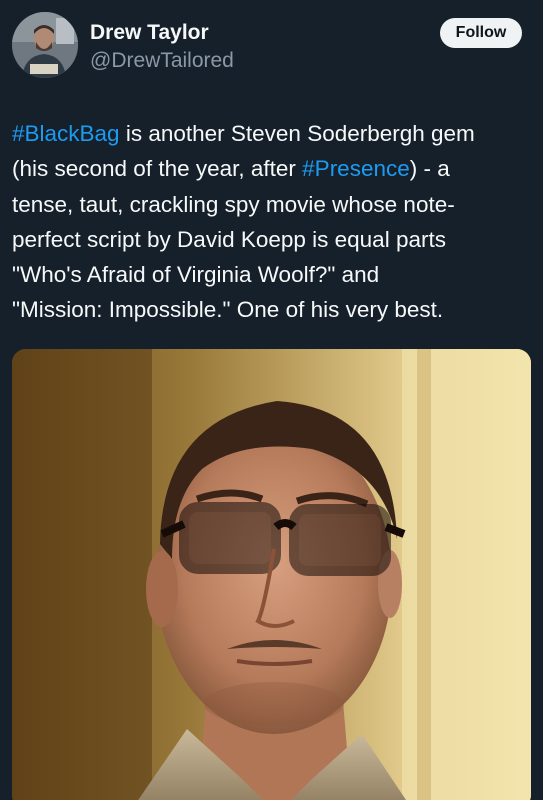  What do you see at coordinates (429, 169) in the screenshot?
I see `tweet-text-segment: ) - a` at bounding box center [429, 169].